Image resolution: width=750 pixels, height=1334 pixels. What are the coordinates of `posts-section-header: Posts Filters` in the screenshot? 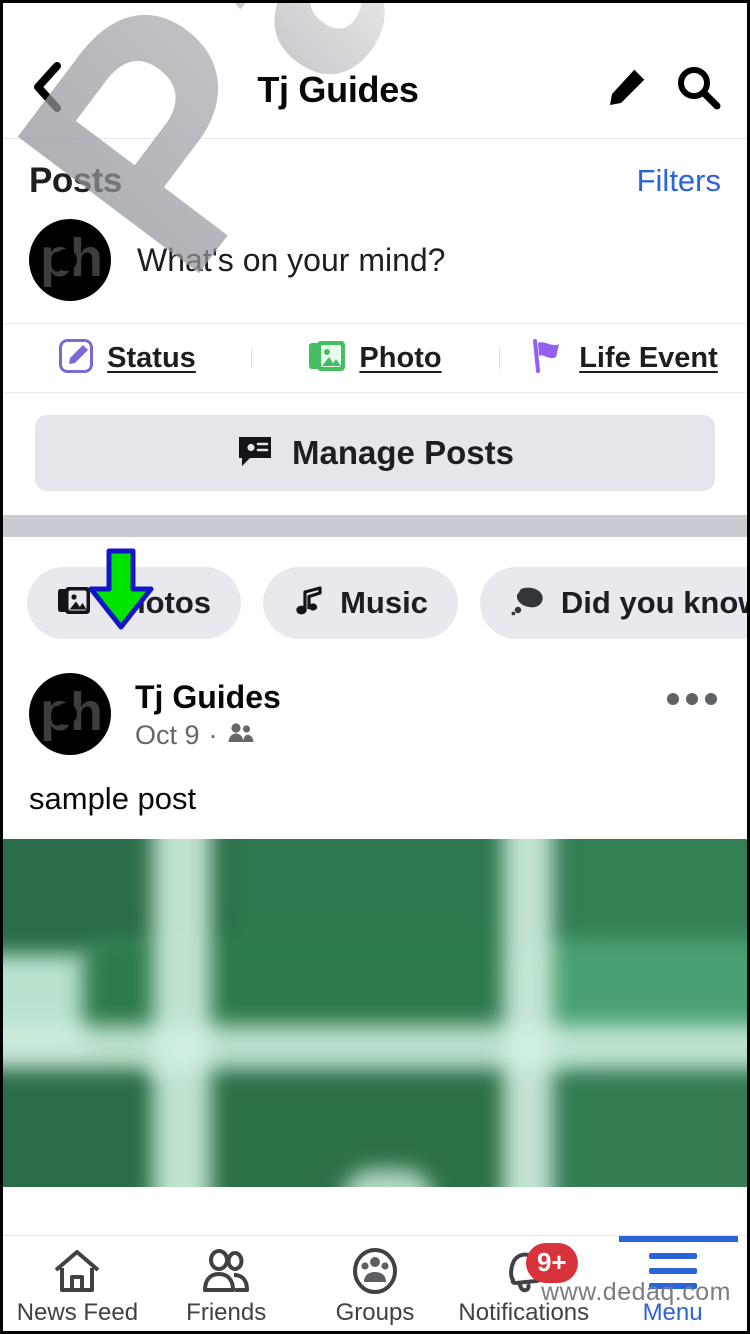 It's located at (375, 173).